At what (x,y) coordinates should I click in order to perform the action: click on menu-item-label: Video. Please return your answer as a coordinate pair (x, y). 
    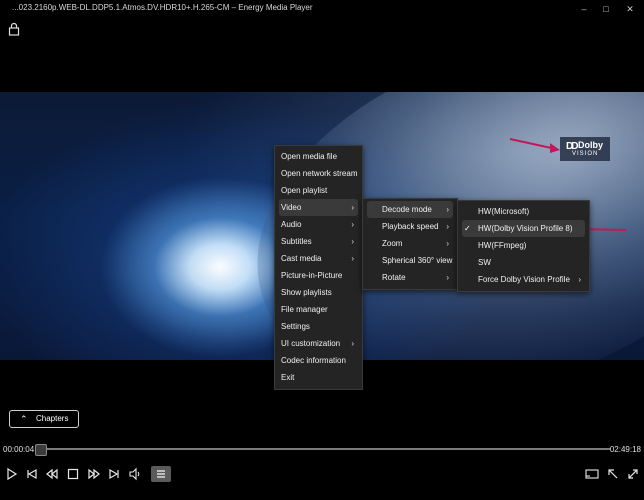
    Looking at the image, I should click on (291, 207).